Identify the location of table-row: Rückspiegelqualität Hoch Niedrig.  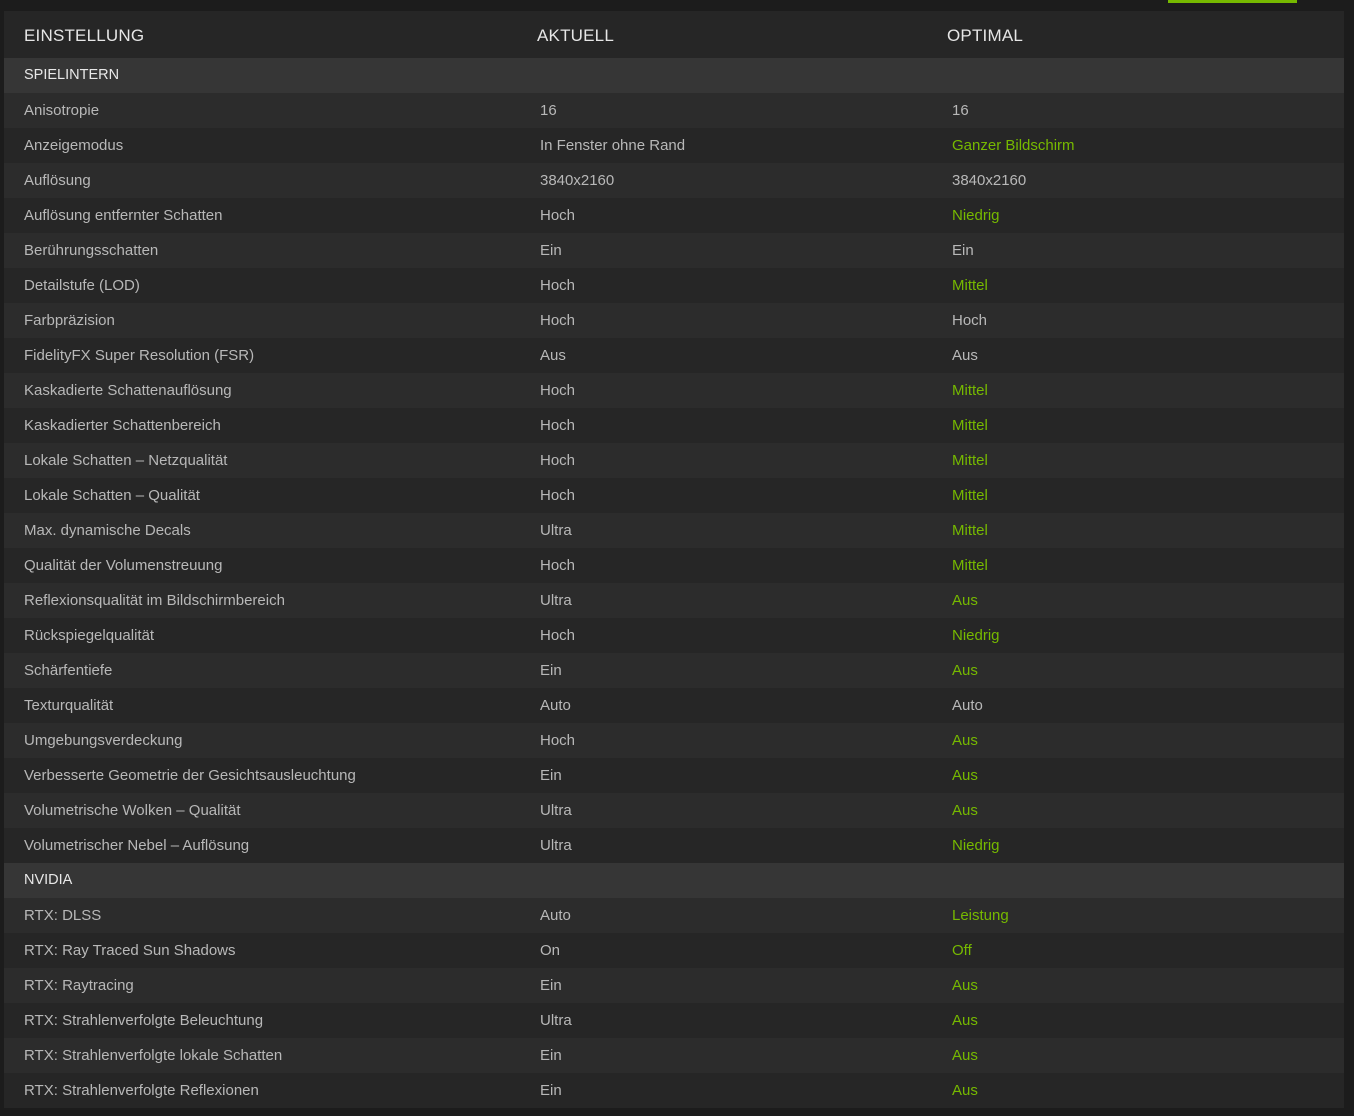
(674, 635).